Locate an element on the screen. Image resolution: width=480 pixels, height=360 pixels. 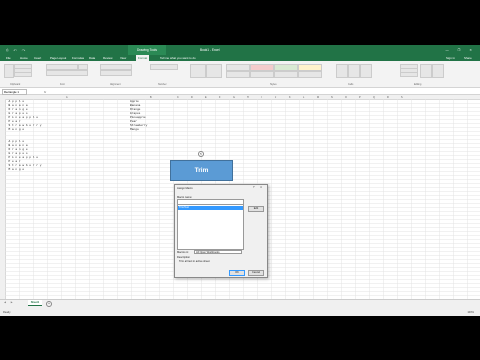
style-good is located at coordinates (286, 67).